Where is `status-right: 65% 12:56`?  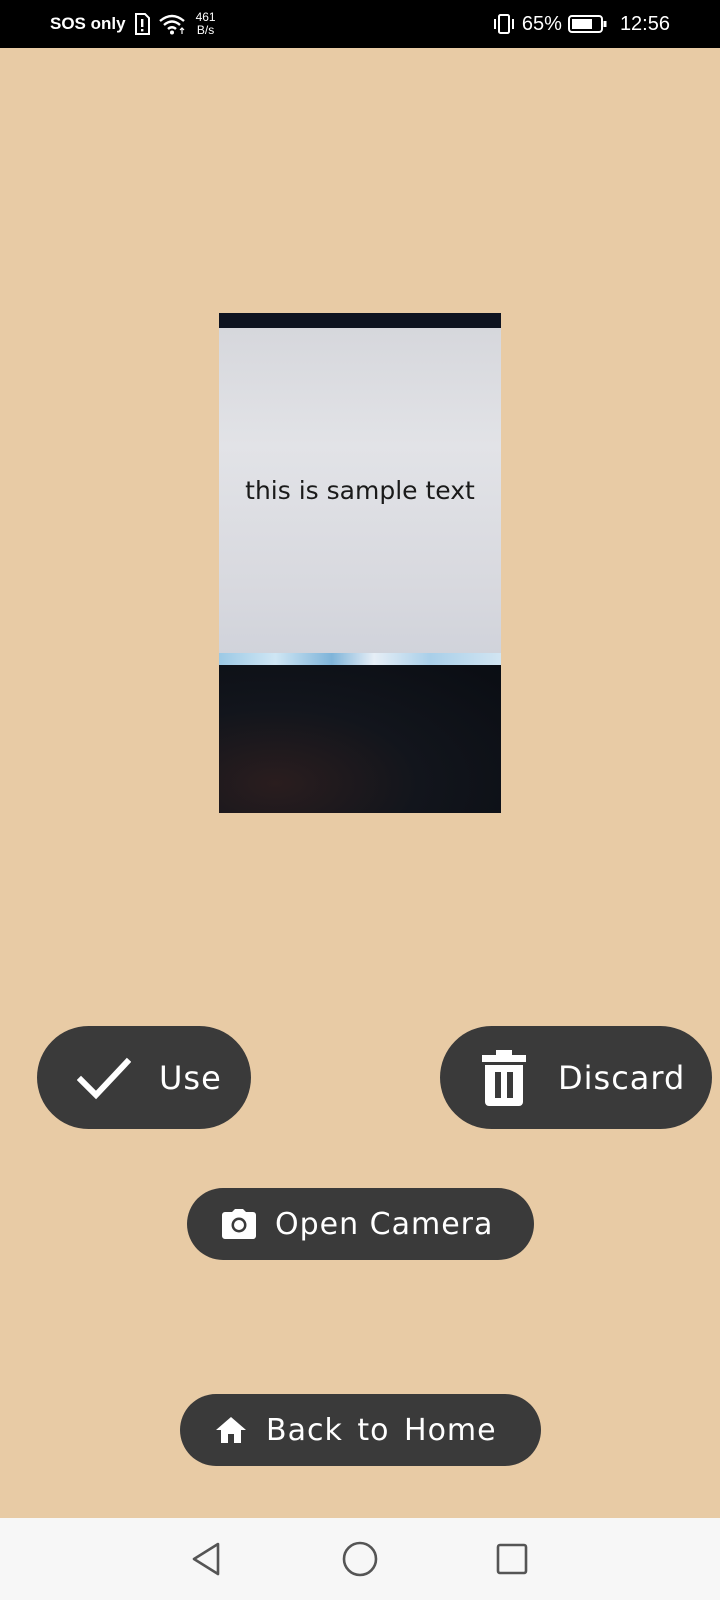 status-right: 65% 12:56 is located at coordinates (581, 24).